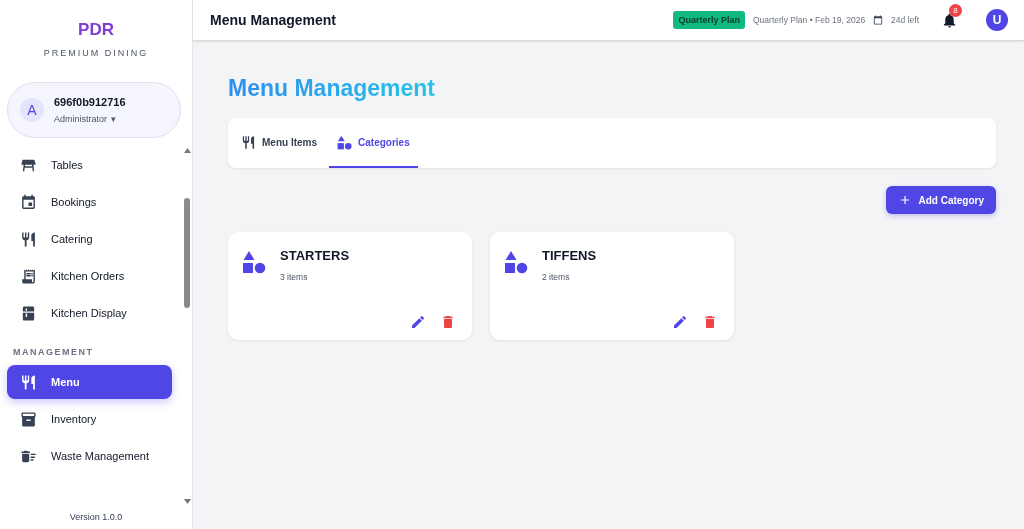 The image size is (1024, 529). I want to click on cabinet-icon, so click(28, 313).